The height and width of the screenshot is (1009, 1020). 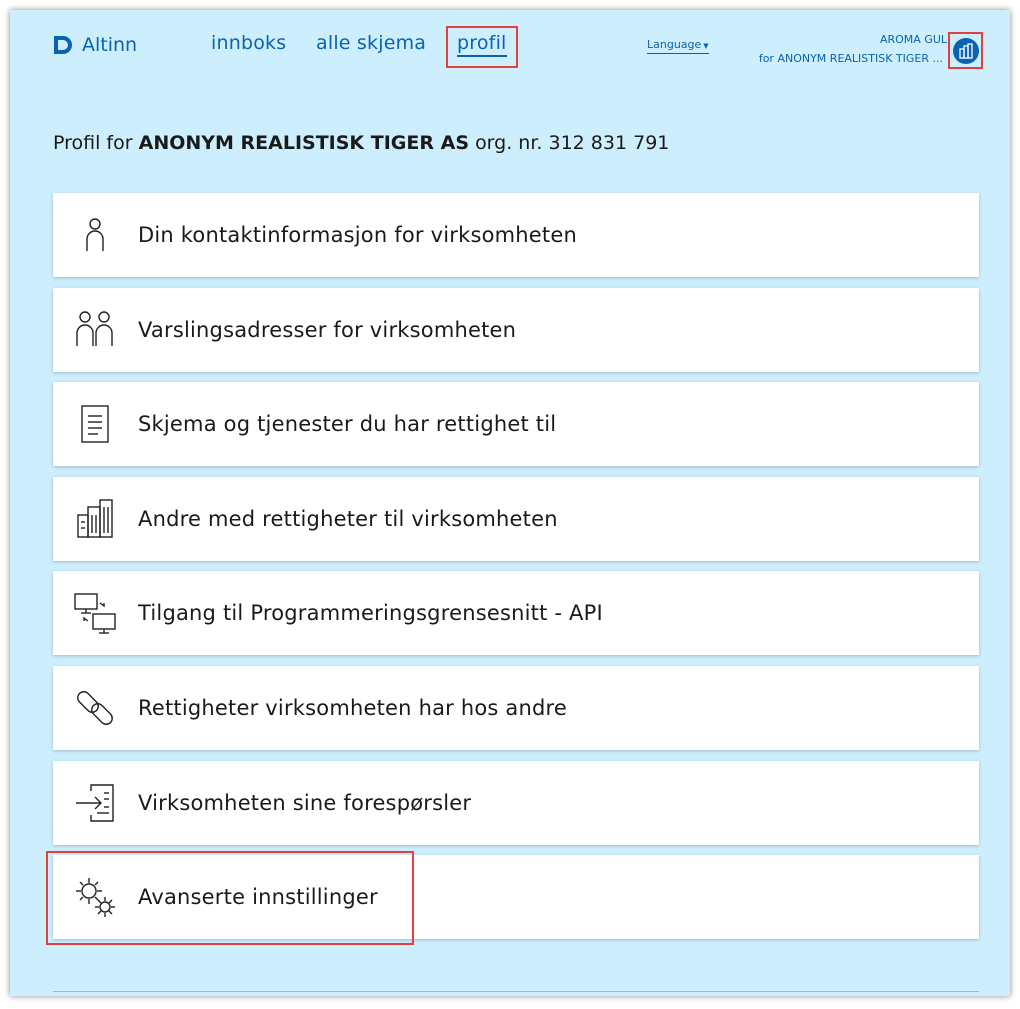 What do you see at coordinates (95, 803) in the screenshot?
I see `request-icon` at bounding box center [95, 803].